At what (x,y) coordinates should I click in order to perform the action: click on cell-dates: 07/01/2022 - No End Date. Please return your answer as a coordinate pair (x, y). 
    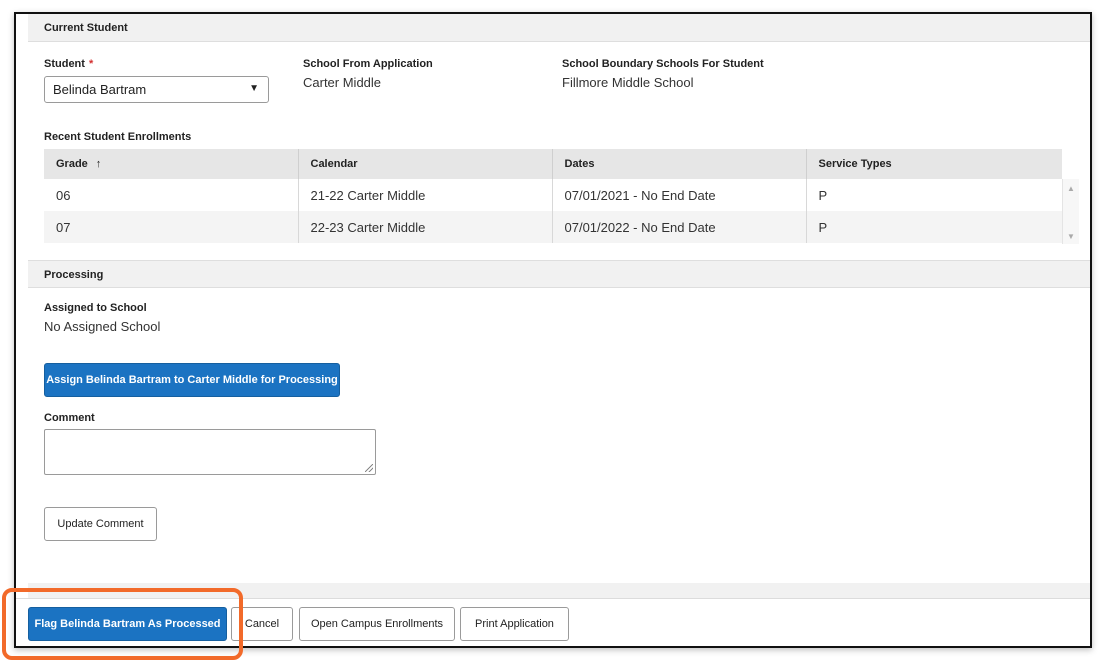
    Looking at the image, I should click on (679, 227).